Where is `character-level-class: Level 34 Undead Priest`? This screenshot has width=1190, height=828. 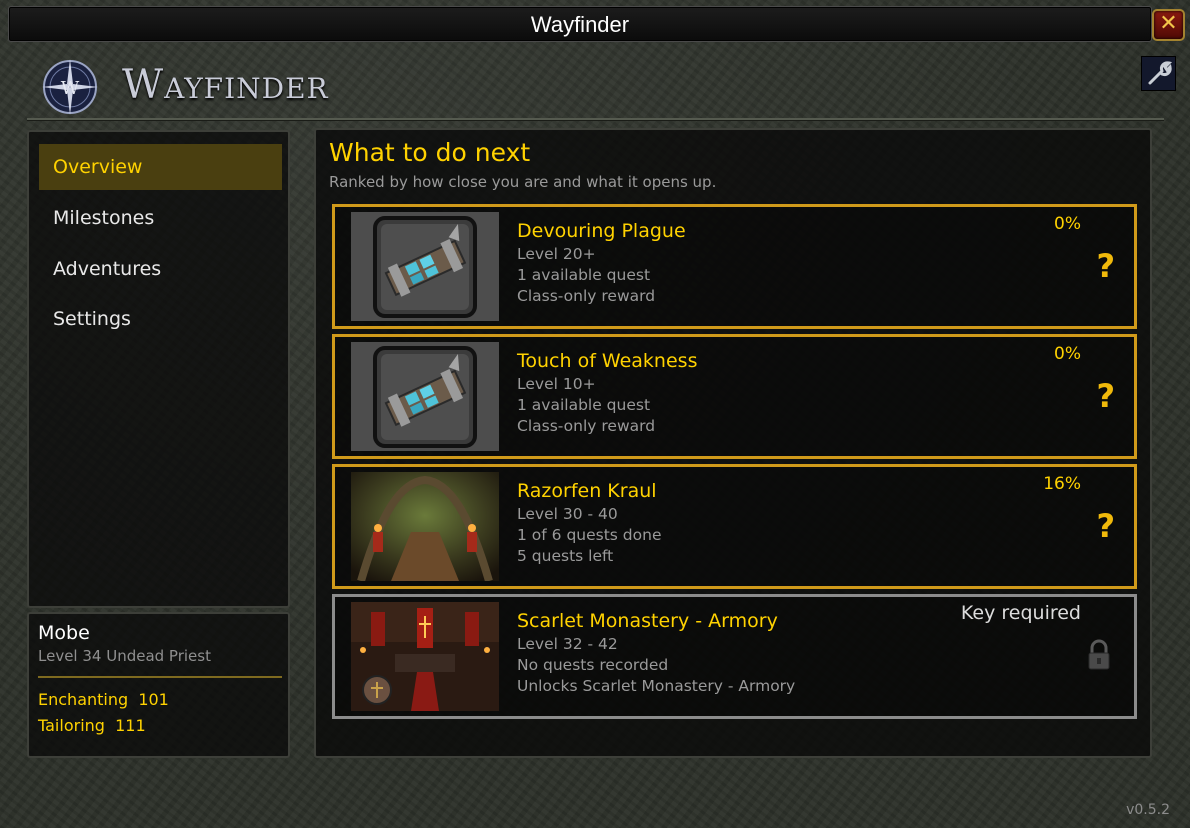 character-level-class: Level 34 Undead Priest is located at coordinates (124, 656).